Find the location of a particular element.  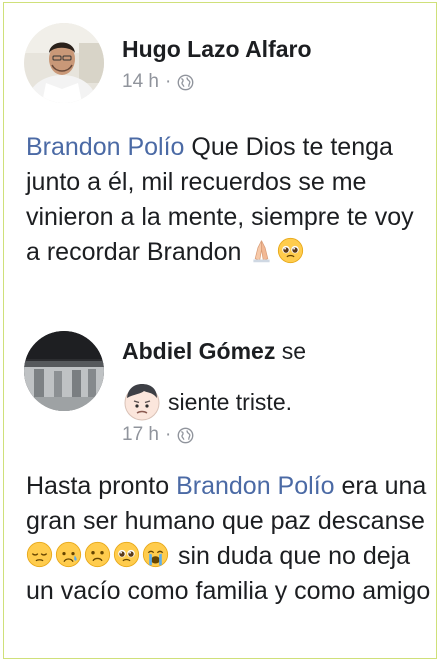

post-meta: 17 h · is located at coordinates (158, 435).